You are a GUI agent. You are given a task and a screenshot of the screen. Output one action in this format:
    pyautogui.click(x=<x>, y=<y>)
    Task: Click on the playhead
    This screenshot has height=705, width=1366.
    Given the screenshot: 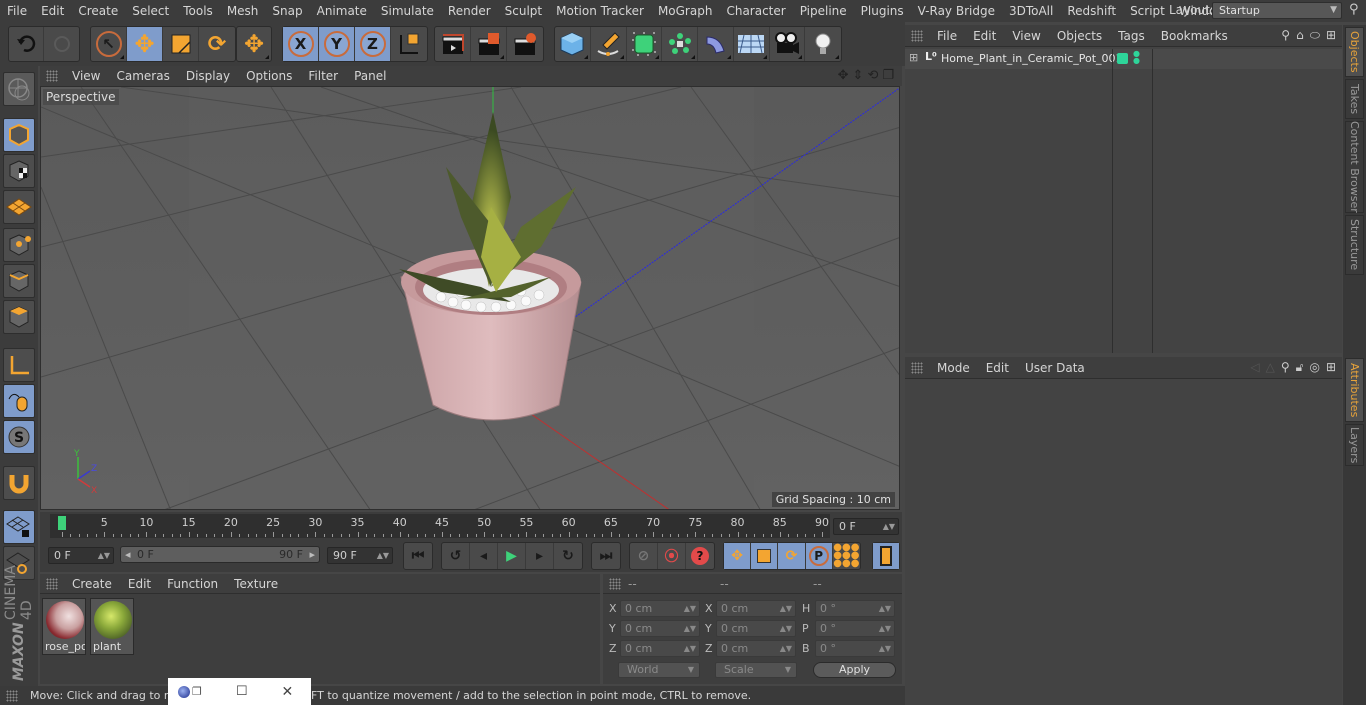 What is the action you would take?
    pyautogui.click(x=62, y=523)
    